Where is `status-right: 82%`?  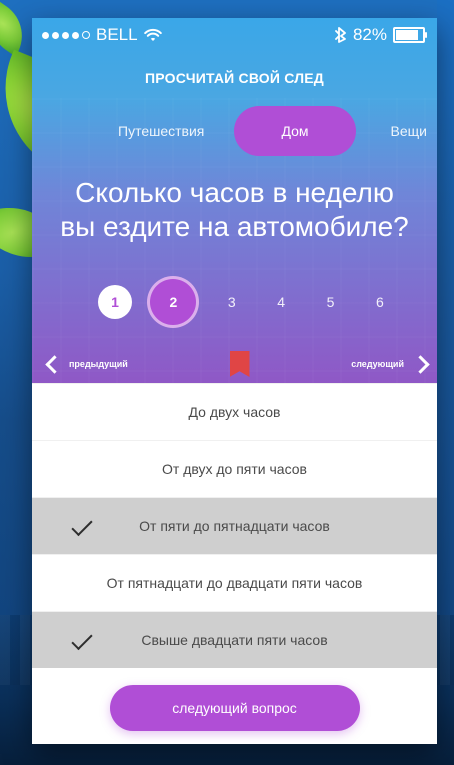 status-right: 82% is located at coordinates (381, 35).